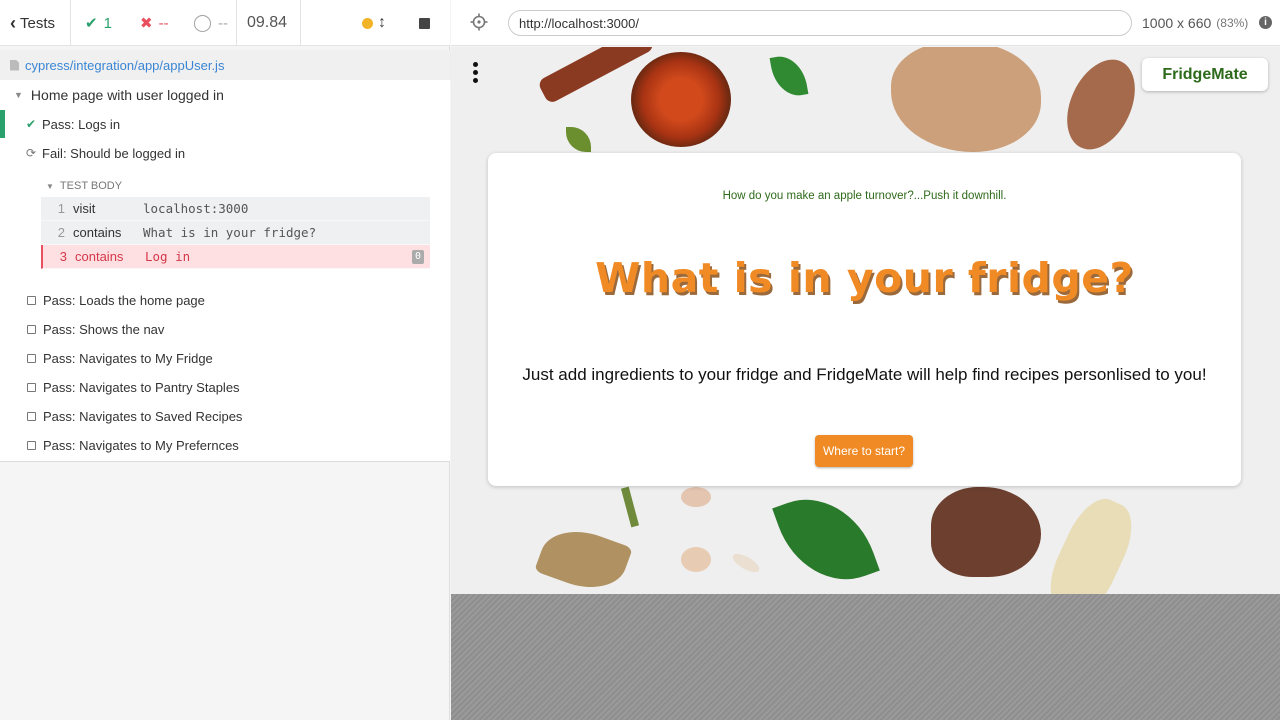  Describe the element at coordinates (61, 208) in the screenshot. I see `command-number: 1` at that location.